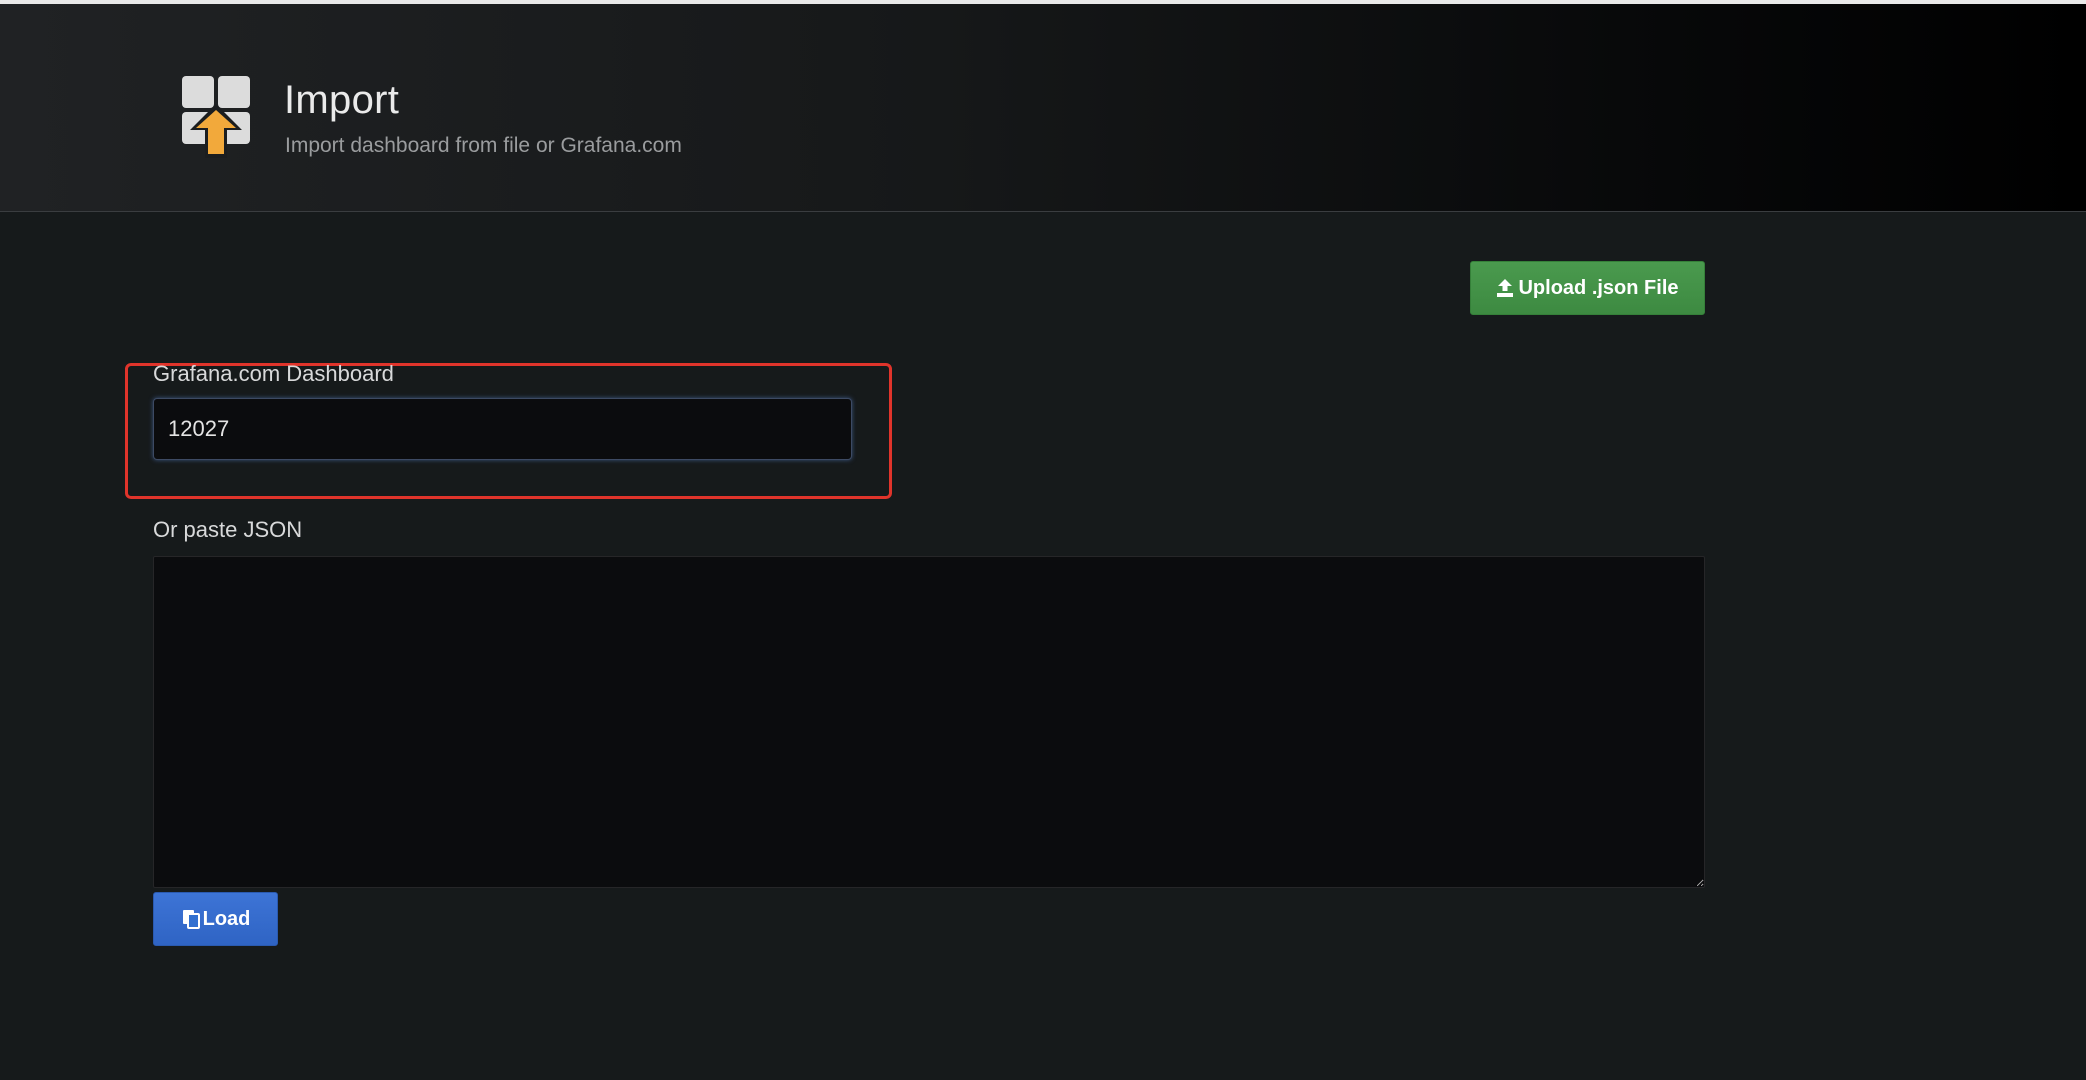 The image size is (2086, 1080). I want to click on paste-json-label: Or paste JSON, so click(228, 529).